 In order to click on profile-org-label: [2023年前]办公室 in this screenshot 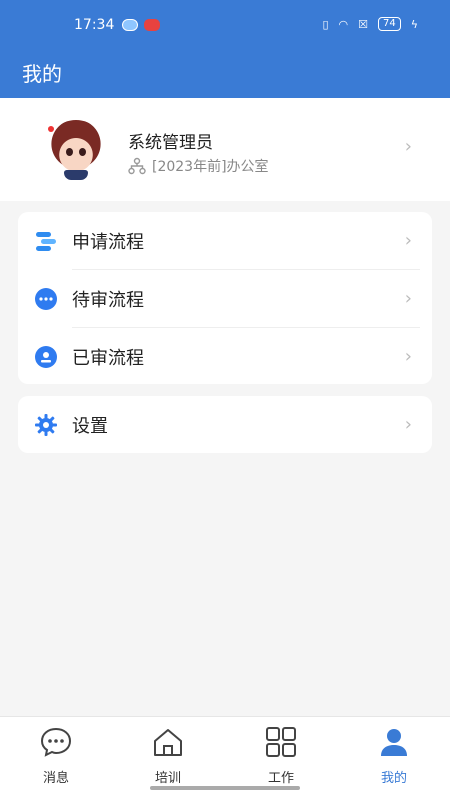, I will do `click(210, 167)`.